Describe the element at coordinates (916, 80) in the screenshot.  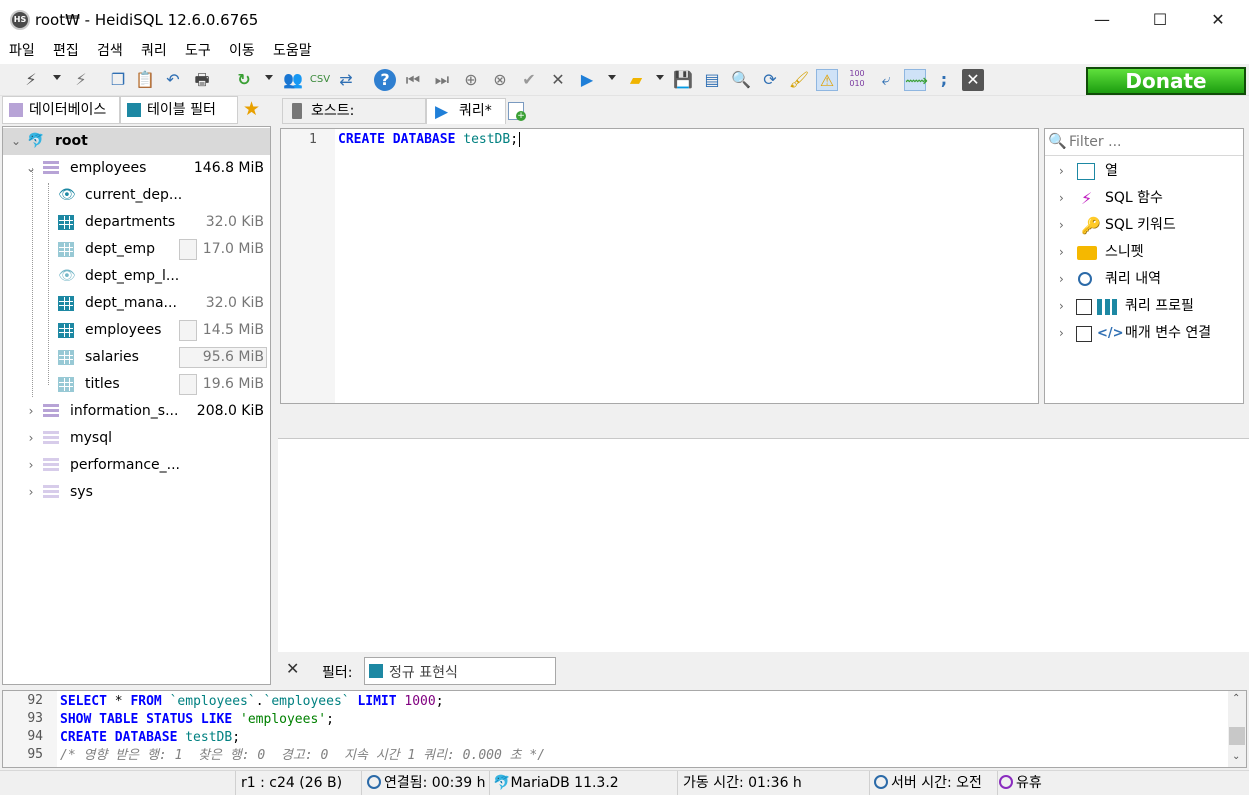
I see `autocomplete-icon: ⟿` at that location.